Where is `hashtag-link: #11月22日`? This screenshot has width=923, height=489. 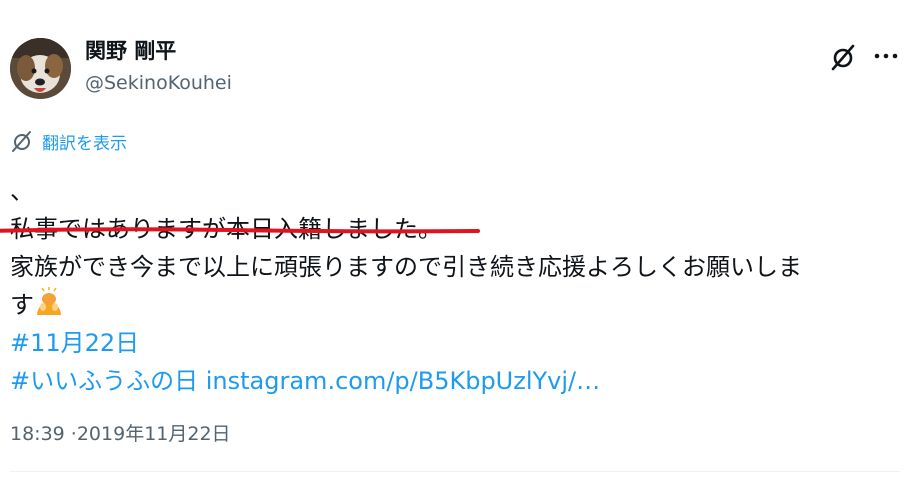
hashtag-link: #11月22日 is located at coordinates (74, 343).